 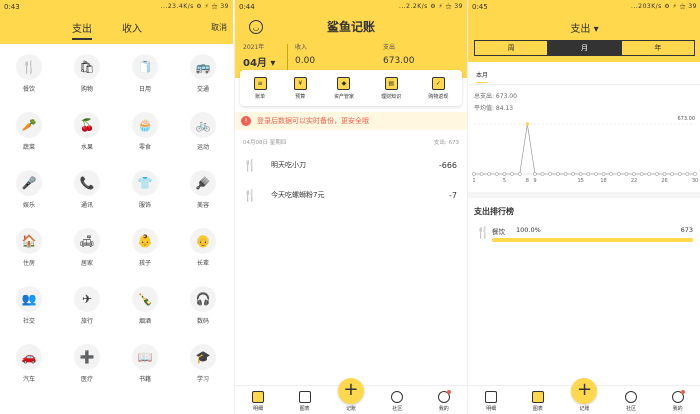 What do you see at coordinates (203, 81) in the screenshot?
I see `category-item: 🚌 交通` at bounding box center [203, 81].